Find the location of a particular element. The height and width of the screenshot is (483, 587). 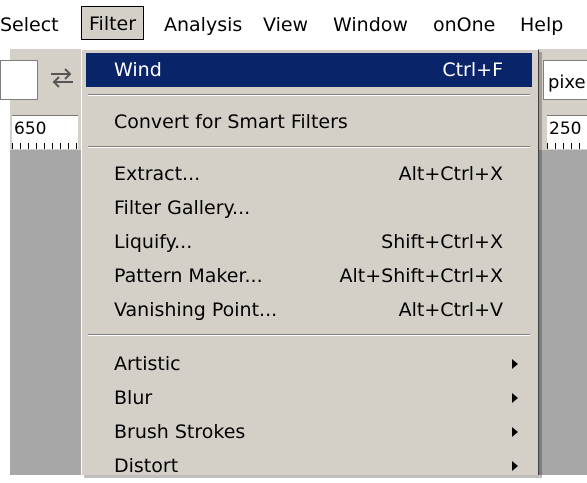

menu-item-shortcut: Alt+Shift+Ctrl+X is located at coordinates (421, 276).